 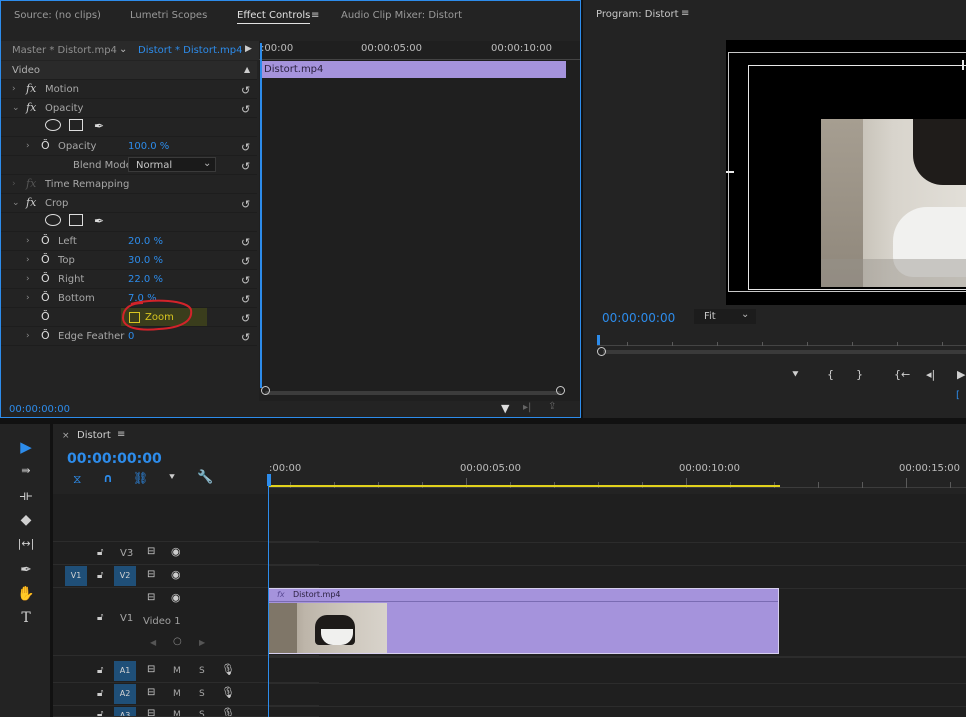 What do you see at coordinates (552, 406) in the screenshot?
I see `export-icon: ⇪` at bounding box center [552, 406].